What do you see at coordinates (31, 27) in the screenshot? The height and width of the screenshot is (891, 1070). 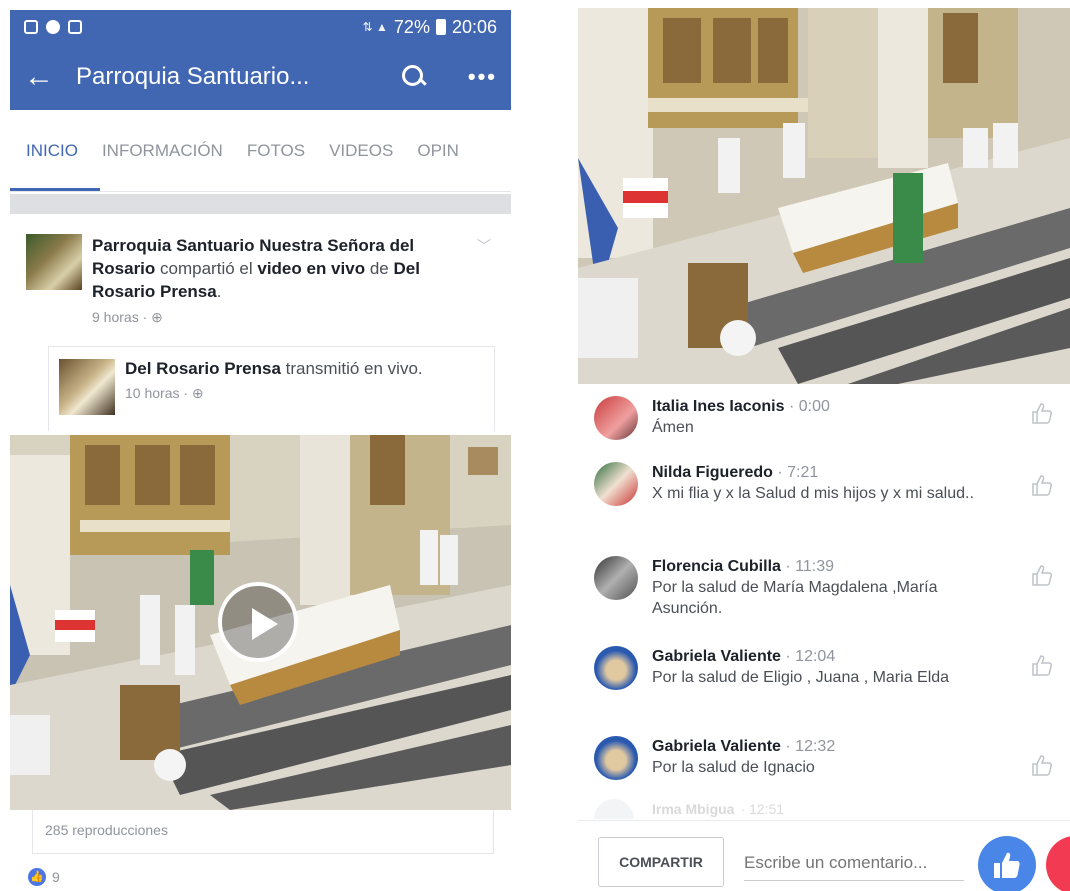 I see `gallery-notification-icon` at bounding box center [31, 27].